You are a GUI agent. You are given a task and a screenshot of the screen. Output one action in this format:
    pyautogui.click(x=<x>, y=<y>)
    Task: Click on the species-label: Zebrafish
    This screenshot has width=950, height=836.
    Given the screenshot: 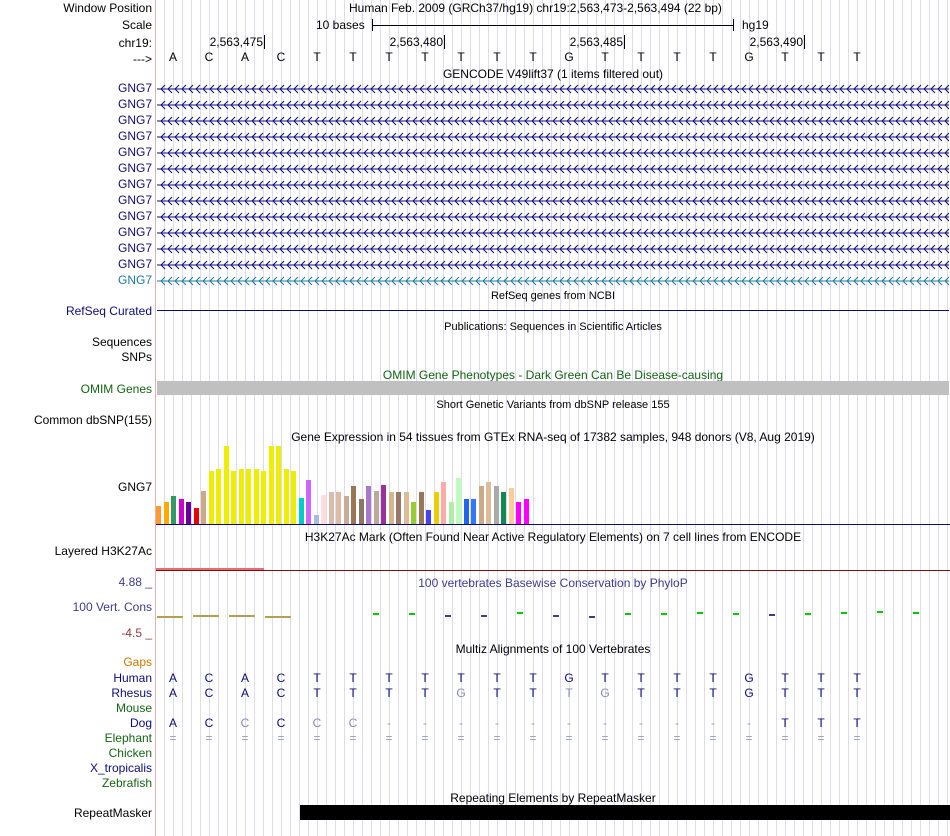 What is the action you would take?
    pyautogui.click(x=127, y=783)
    